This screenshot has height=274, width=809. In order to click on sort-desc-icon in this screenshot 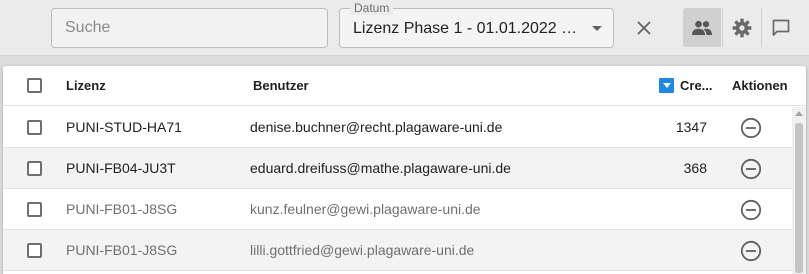, I will do `click(666, 85)`.